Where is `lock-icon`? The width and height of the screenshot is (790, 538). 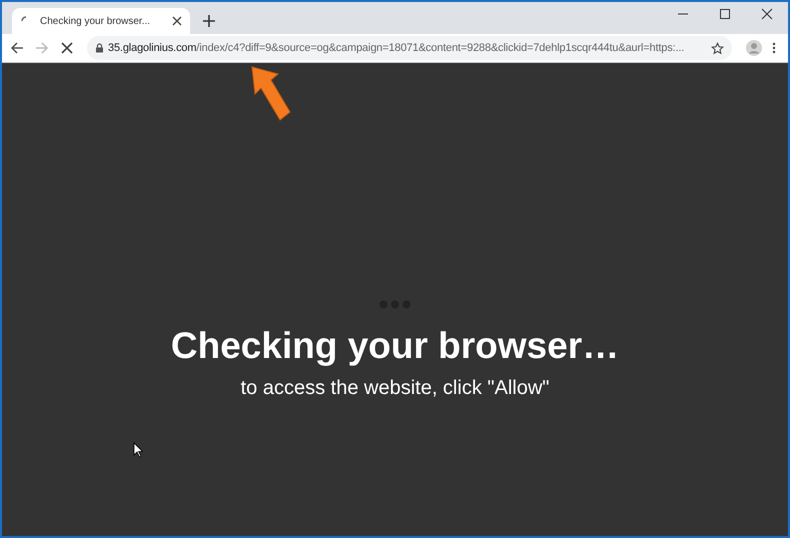 lock-icon is located at coordinates (99, 48).